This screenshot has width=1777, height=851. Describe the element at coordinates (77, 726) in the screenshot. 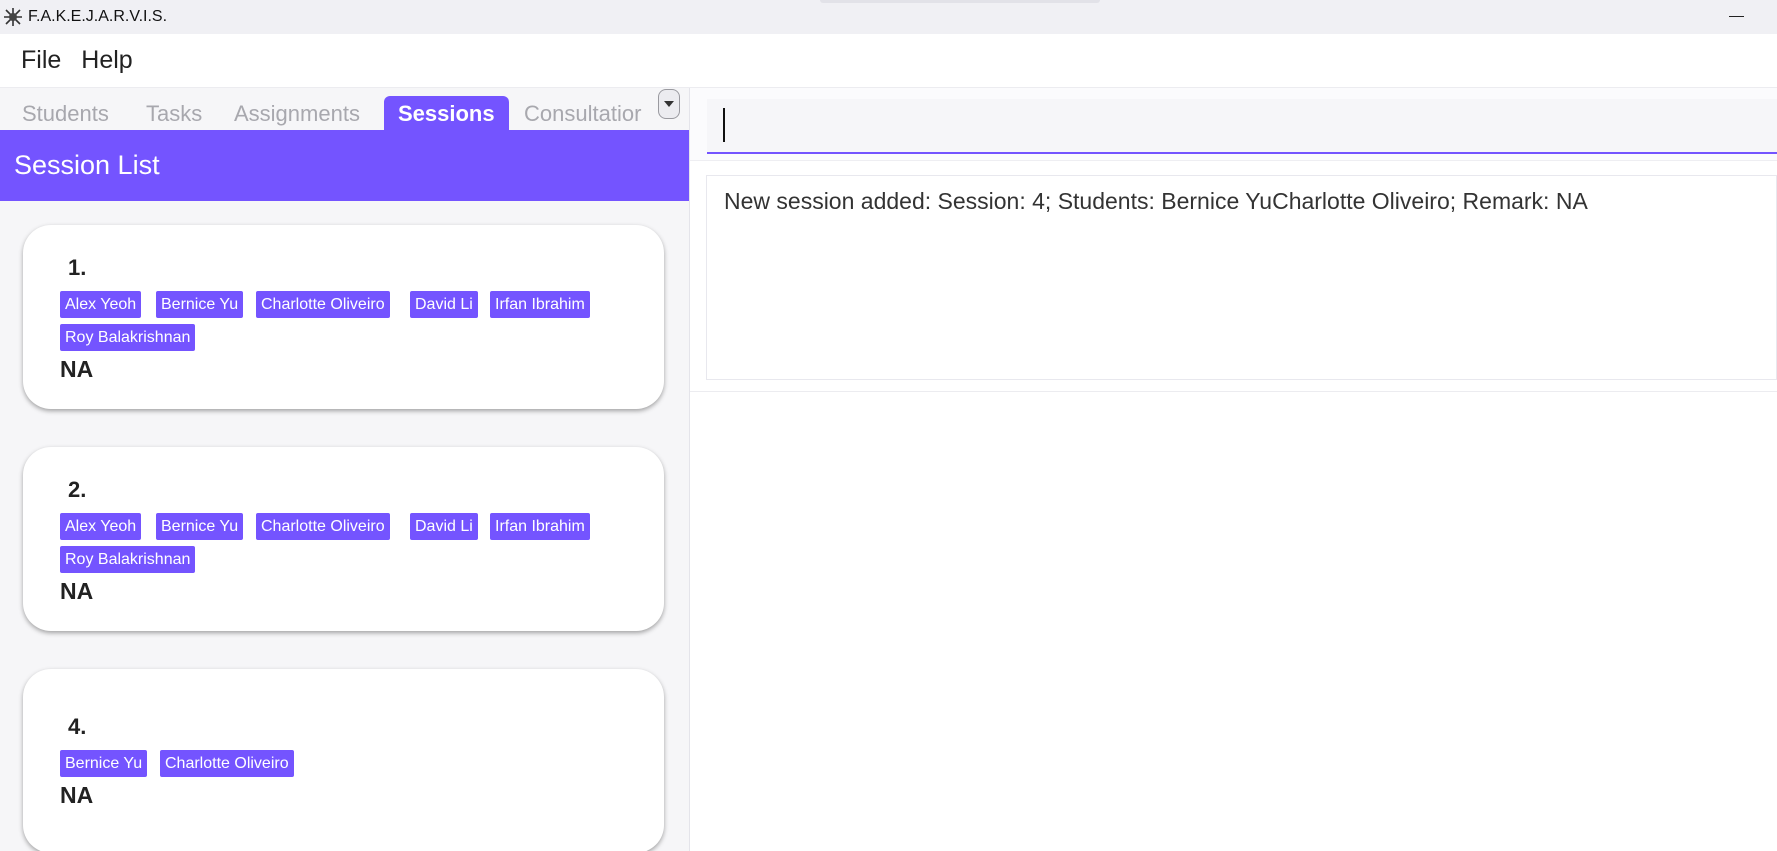

I see `session-index: 4.` at that location.